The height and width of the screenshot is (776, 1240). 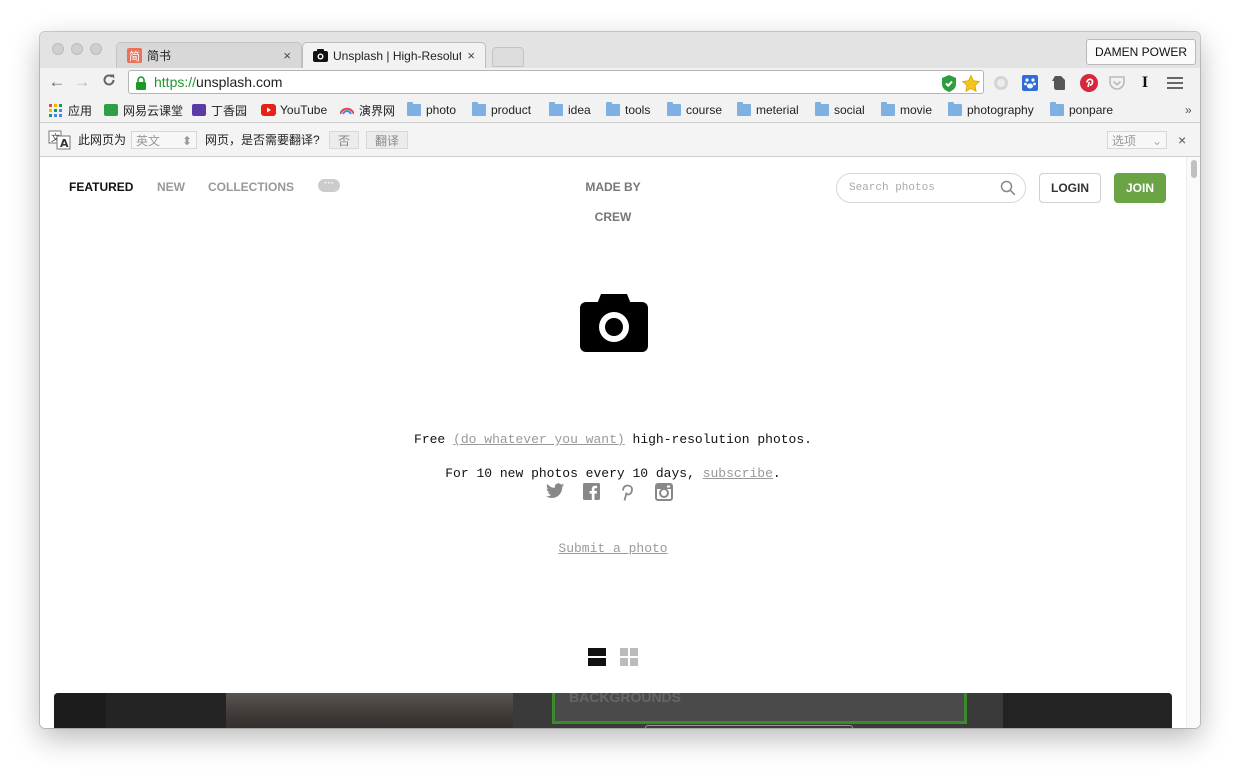 I want to click on featured-photos-strip: BACKGROUNDS, so click(x=613, y=710).